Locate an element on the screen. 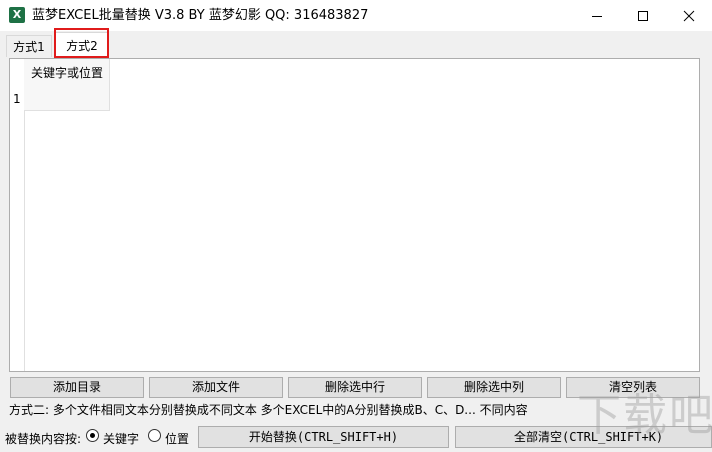 Image resolution: width=712 pixels, height=452 pixels. close-icon is located at coordinates (689, 15).